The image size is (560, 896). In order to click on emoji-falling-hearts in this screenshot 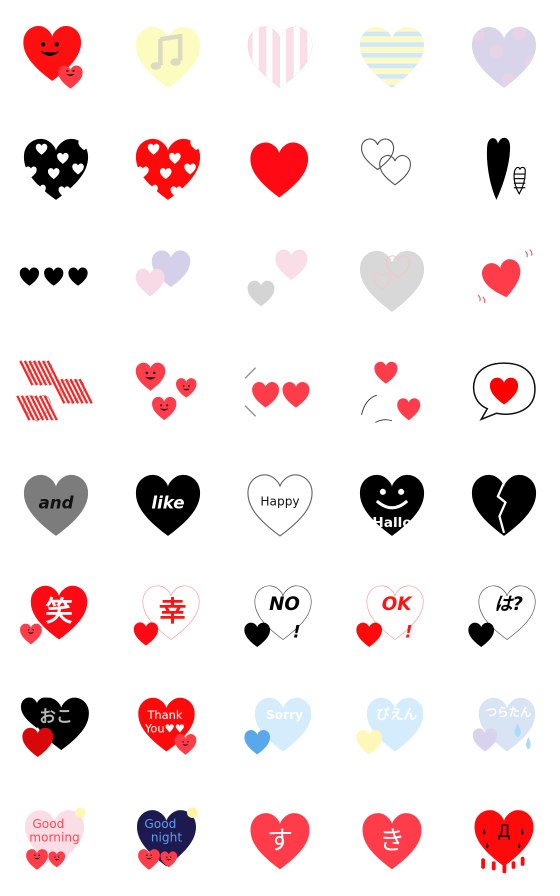, I will do `click(392, 392)`.